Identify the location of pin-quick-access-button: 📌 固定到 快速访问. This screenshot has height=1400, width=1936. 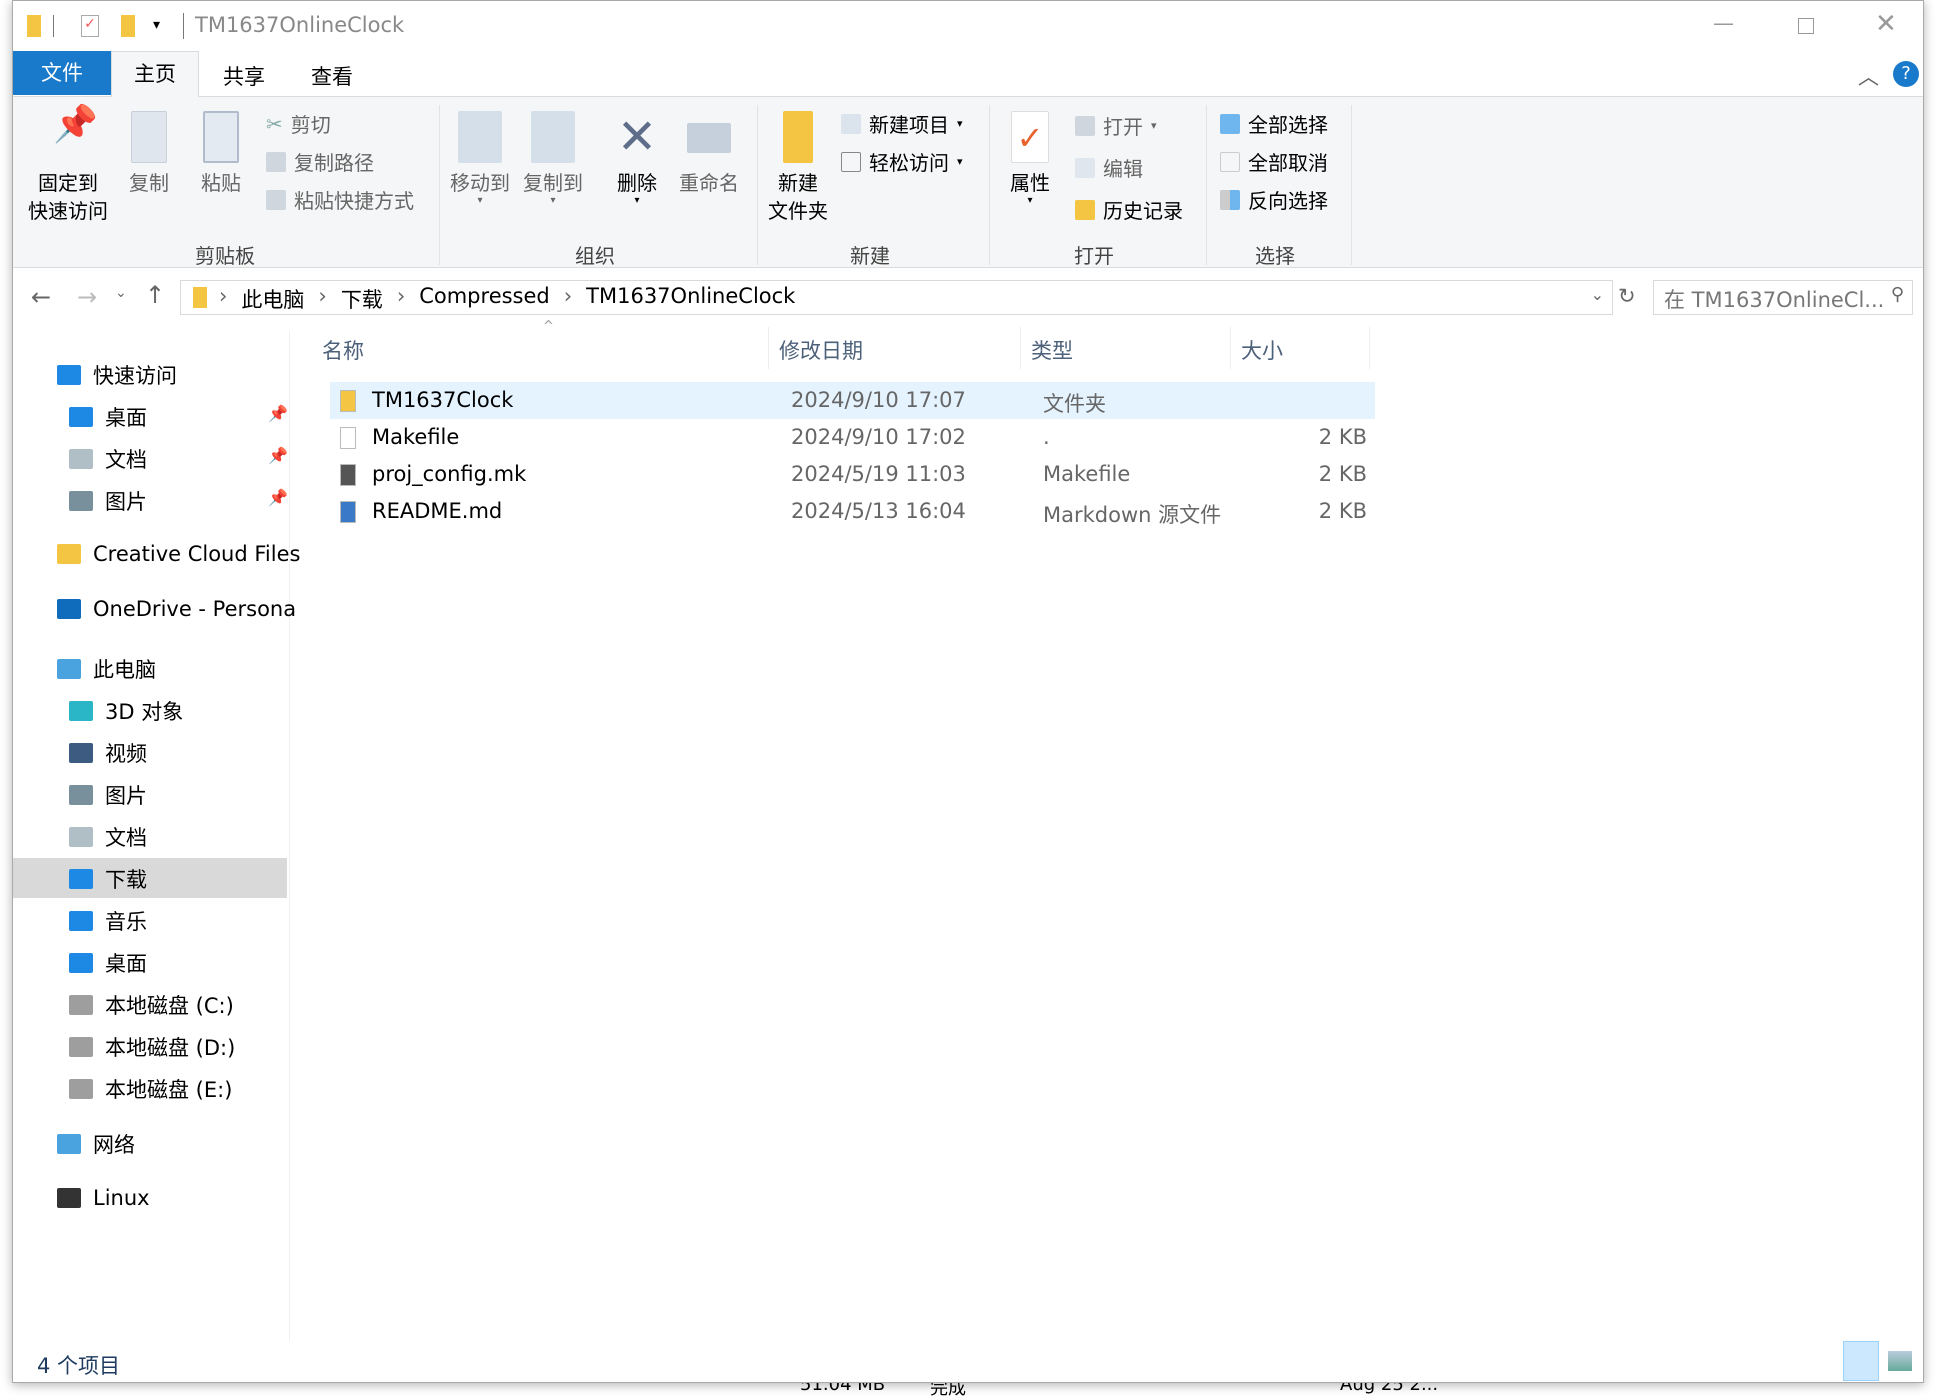
(68, 166).